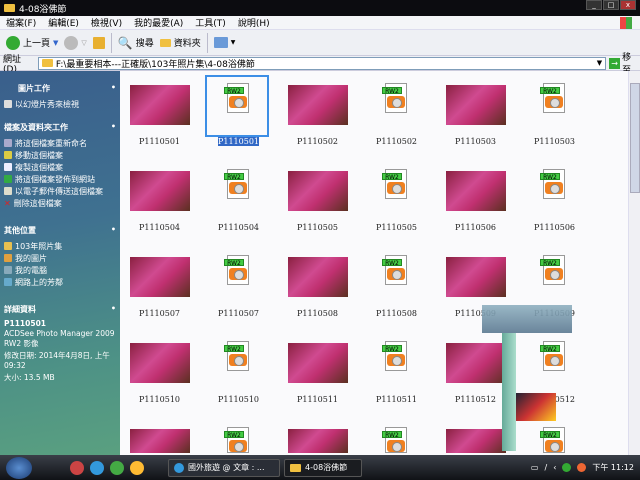 This screenshot has width=640, height=480. What do you see at coordinates (21, 22) in the screenshot?
I see `menu-file: 檔案(F)` at bounding box center [21, 22].